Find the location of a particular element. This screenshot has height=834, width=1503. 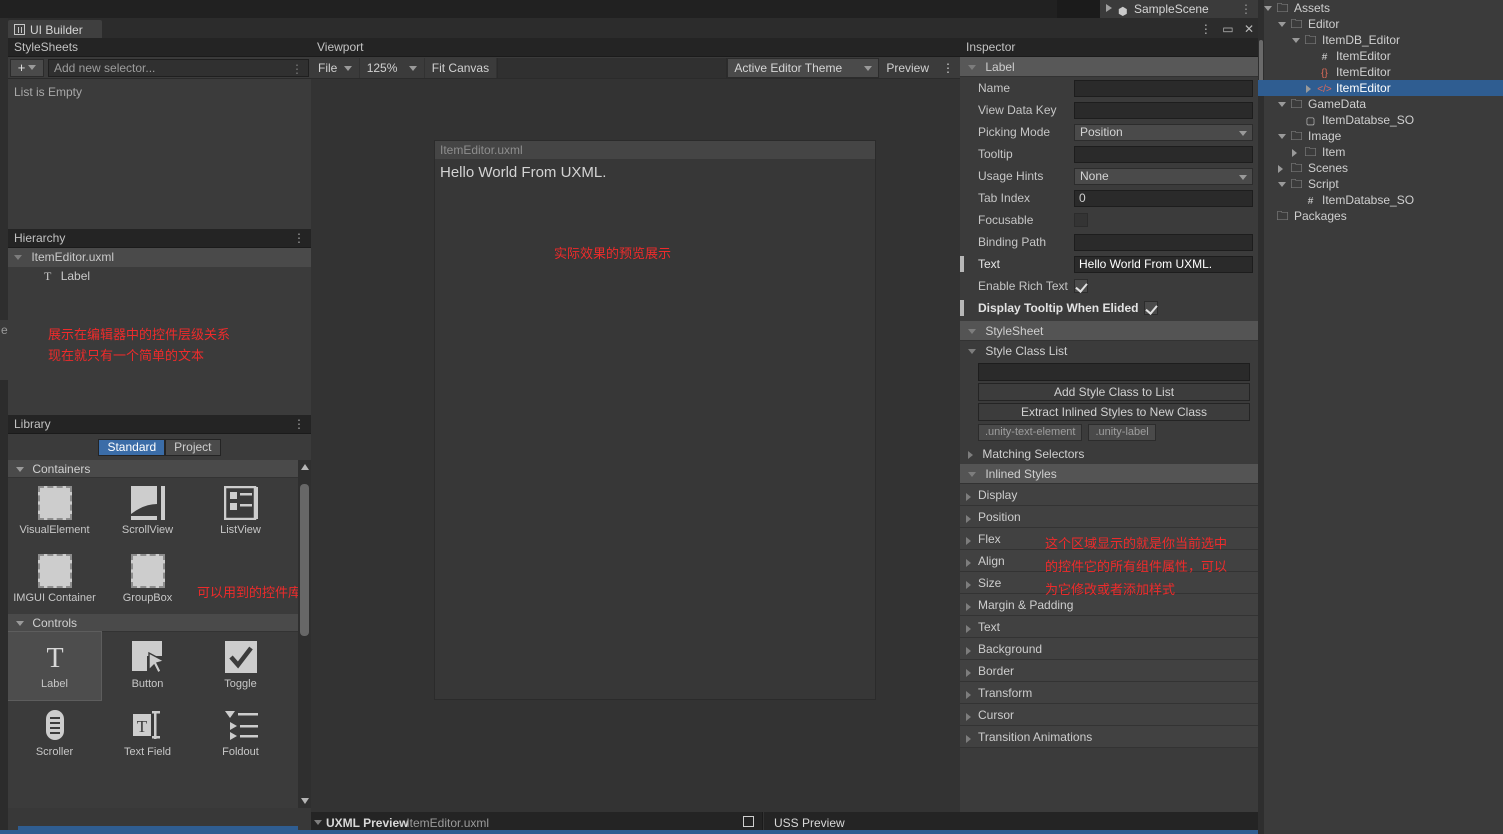

window-close-icon: ✕ is located at coordinates (1249, 29).